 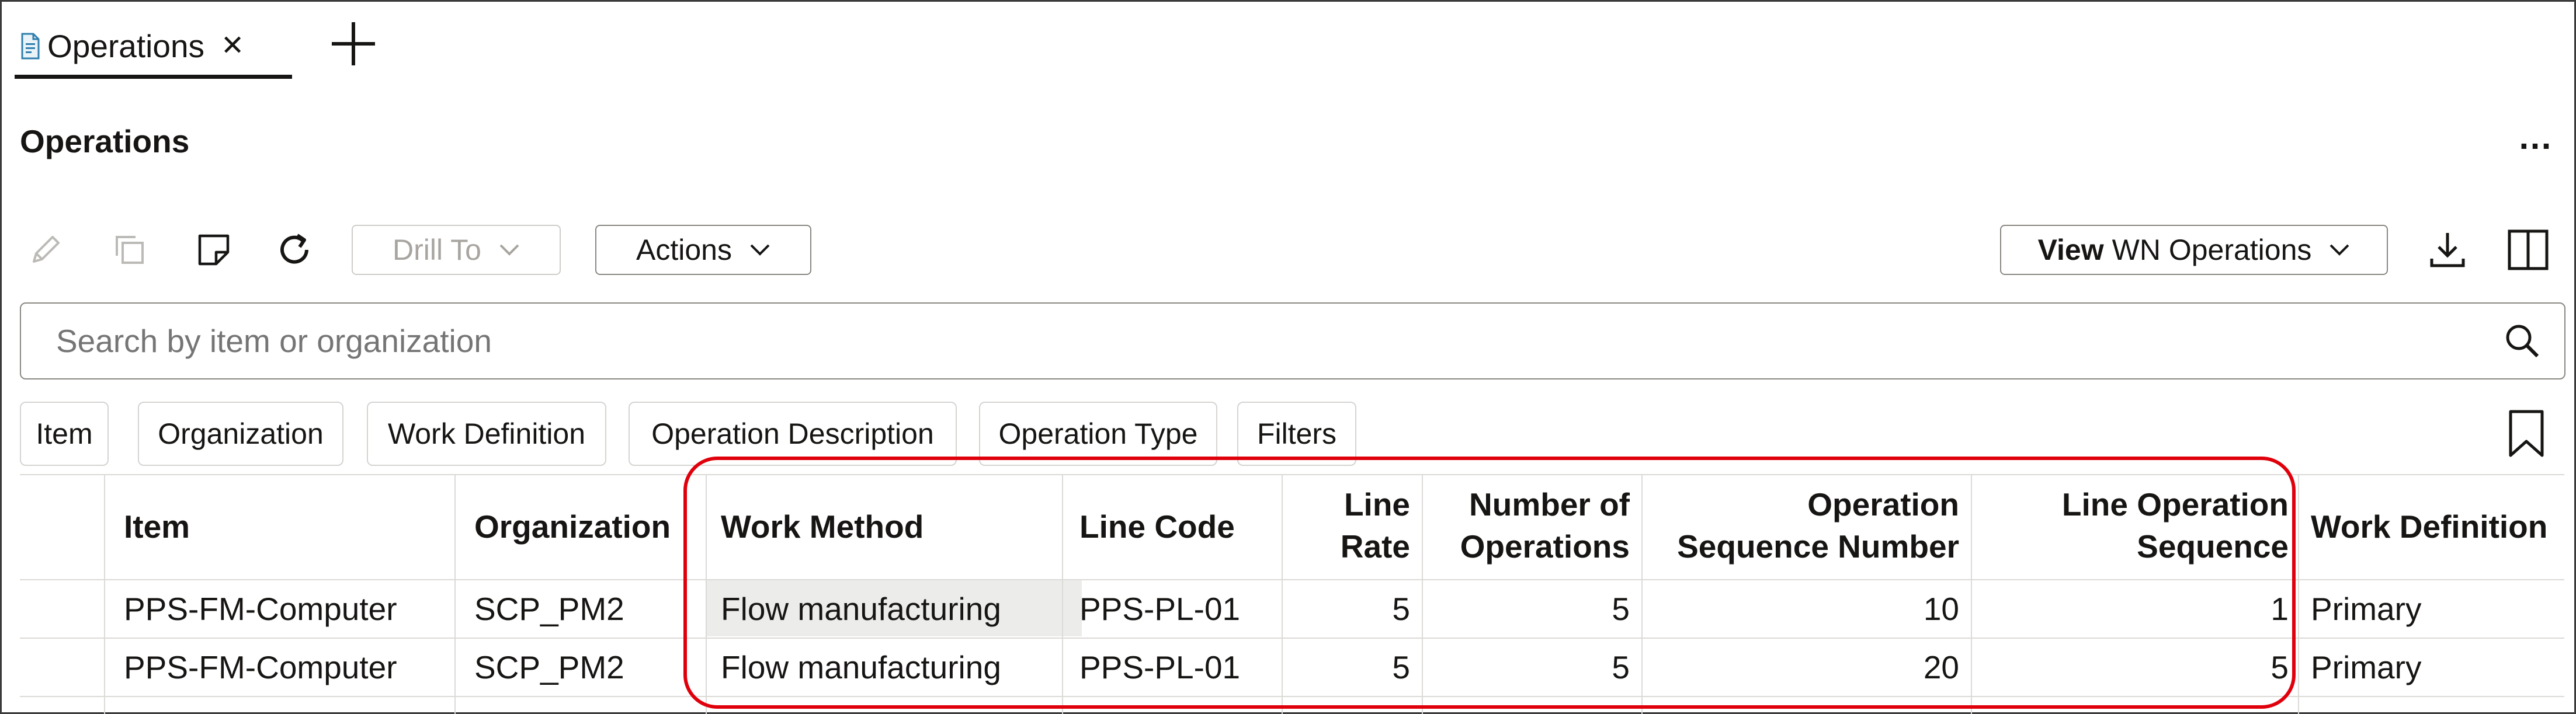 I want to click on column-header-line-code: Line Code, so click(x=1157, y=527).